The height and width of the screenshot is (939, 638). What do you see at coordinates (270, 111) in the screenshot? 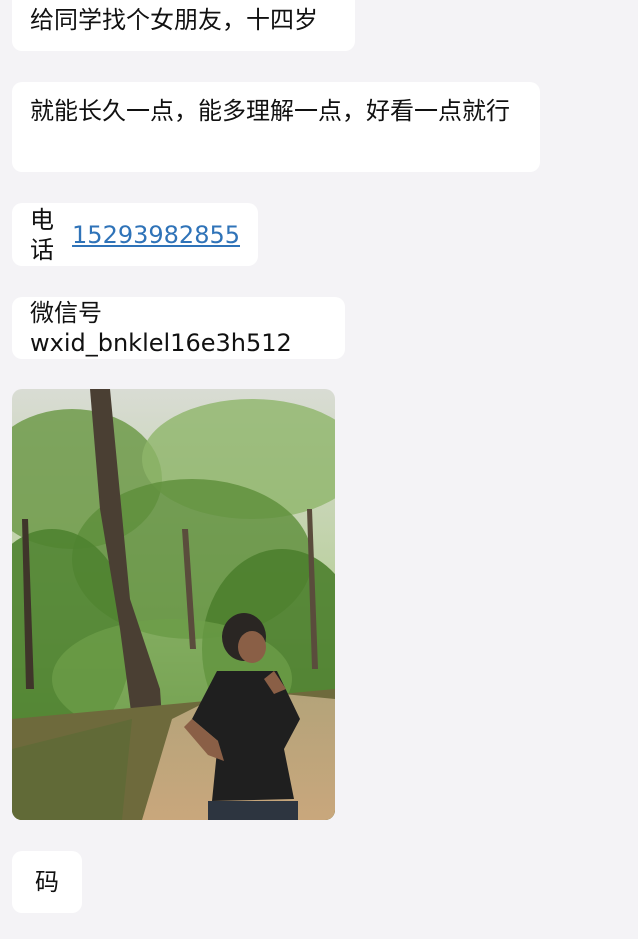
I see `message-text: 就能长久一点，能多理解一点，好看一点就行` at bounding box center [270, 111].